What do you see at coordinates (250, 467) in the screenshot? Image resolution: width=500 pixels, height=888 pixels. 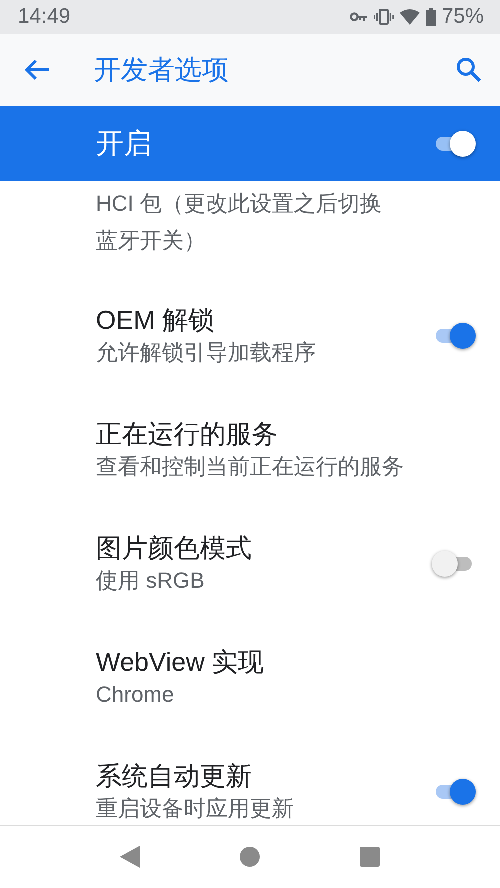 I see `setting-summary: 查看和控制当前正在运行的服务` at bounding box center [250, 467].